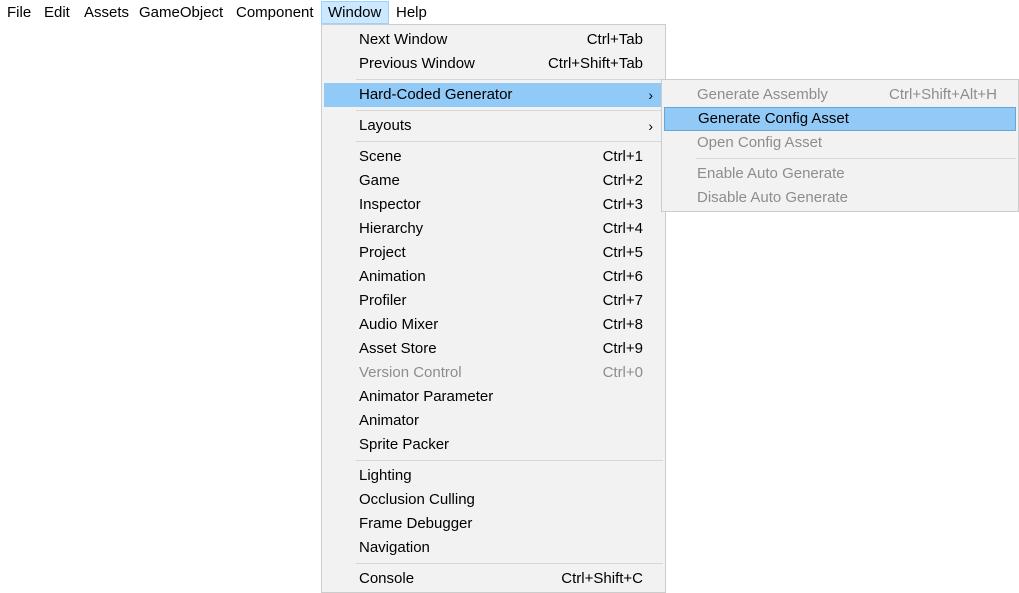  I want to click on menu-item-label: Lighting, so click(385, 475).